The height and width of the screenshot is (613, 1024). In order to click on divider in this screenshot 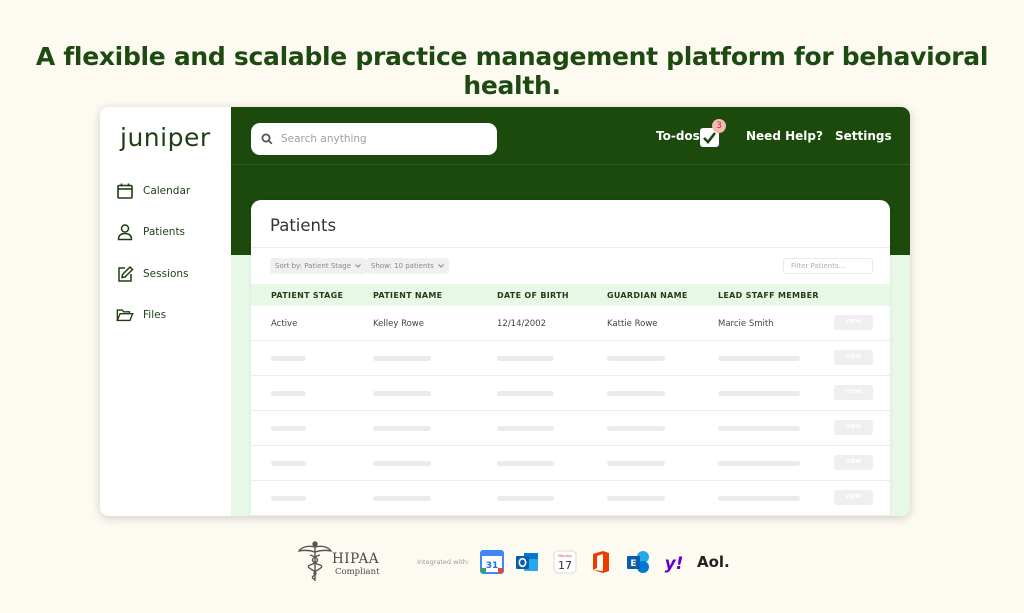, I will do `click(570, 247)`.